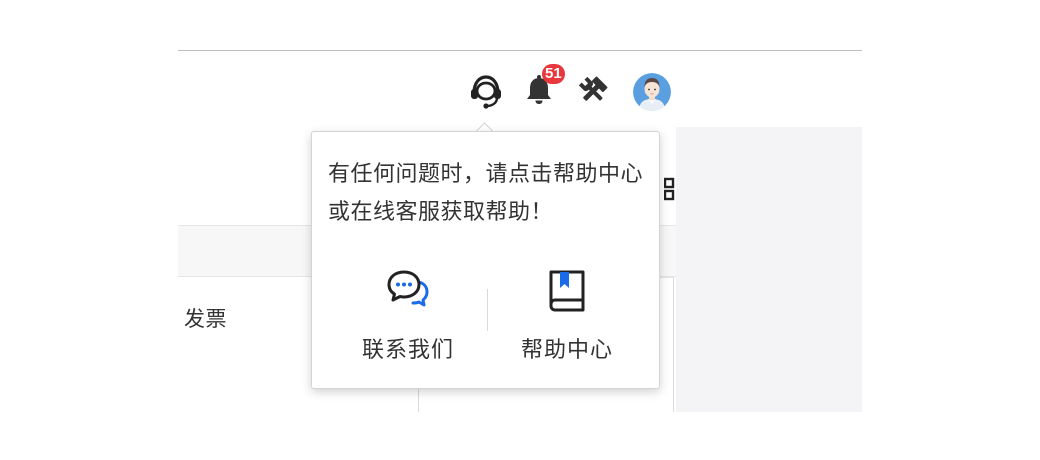  Describe the element at coordinates (553, 74) in the screenshot. I see `notification-badge: 51` at that location.